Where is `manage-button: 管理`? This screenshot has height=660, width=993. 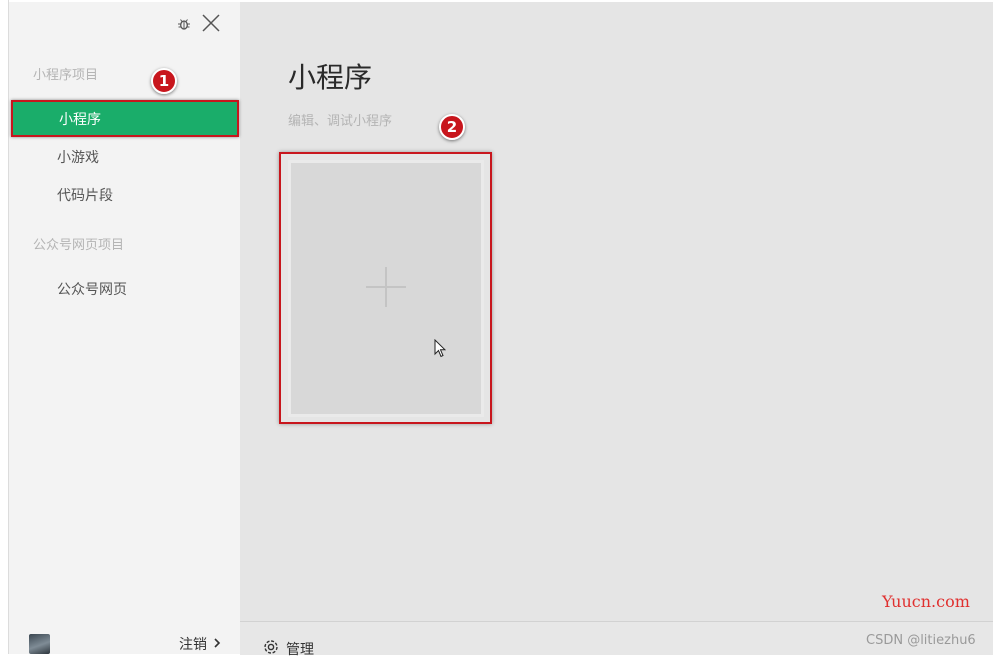 manage-button: 管理 is located at coordinates (288, 649).